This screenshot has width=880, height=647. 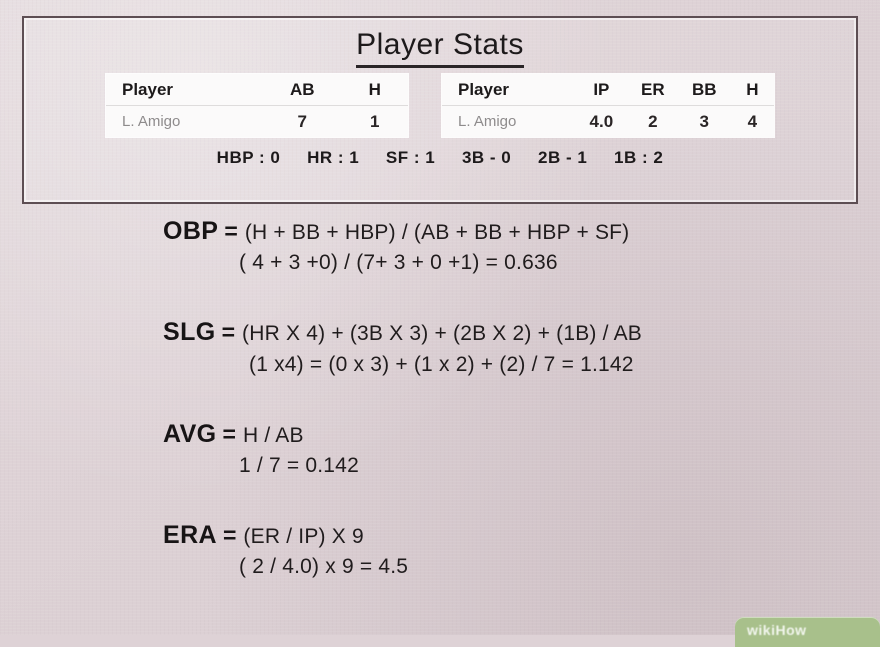 I want to click on formula-era-equals: =, so click(x=229, y=534).